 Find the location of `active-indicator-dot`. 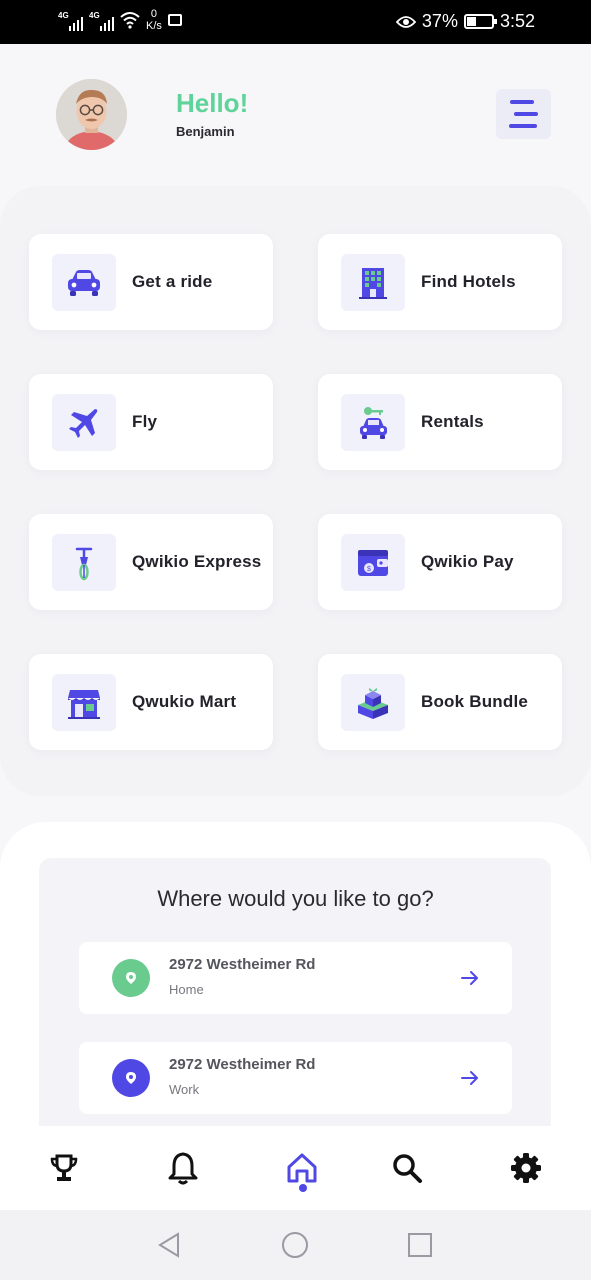

active-indicator-dot is located at coordinates (303, 1188).